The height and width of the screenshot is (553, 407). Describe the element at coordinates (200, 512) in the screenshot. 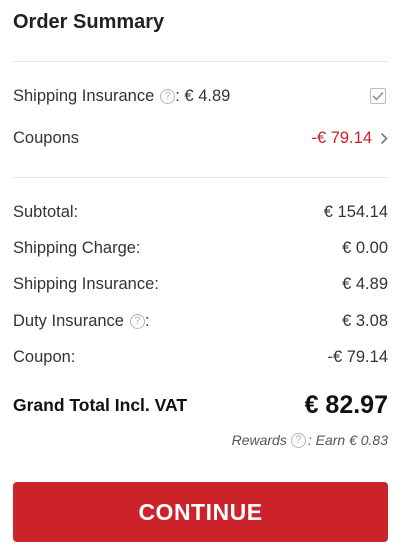

I see `continue-button: CONTINUE` at that location.